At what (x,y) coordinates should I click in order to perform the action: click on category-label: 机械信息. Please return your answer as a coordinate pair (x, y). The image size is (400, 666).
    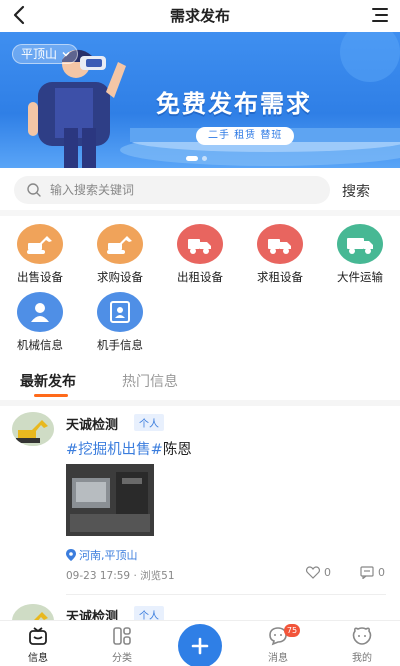
    Looking at the image, I should click on (40, 345).